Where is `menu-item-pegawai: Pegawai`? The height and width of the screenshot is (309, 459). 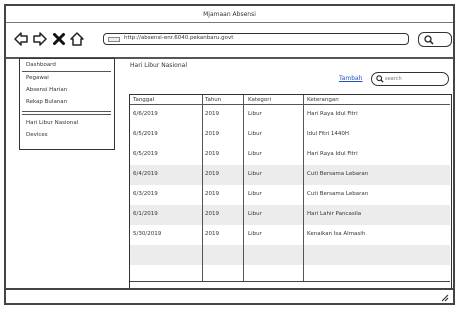
menu-item-pegawai: Pegawai is located at coordinates (37, 78).